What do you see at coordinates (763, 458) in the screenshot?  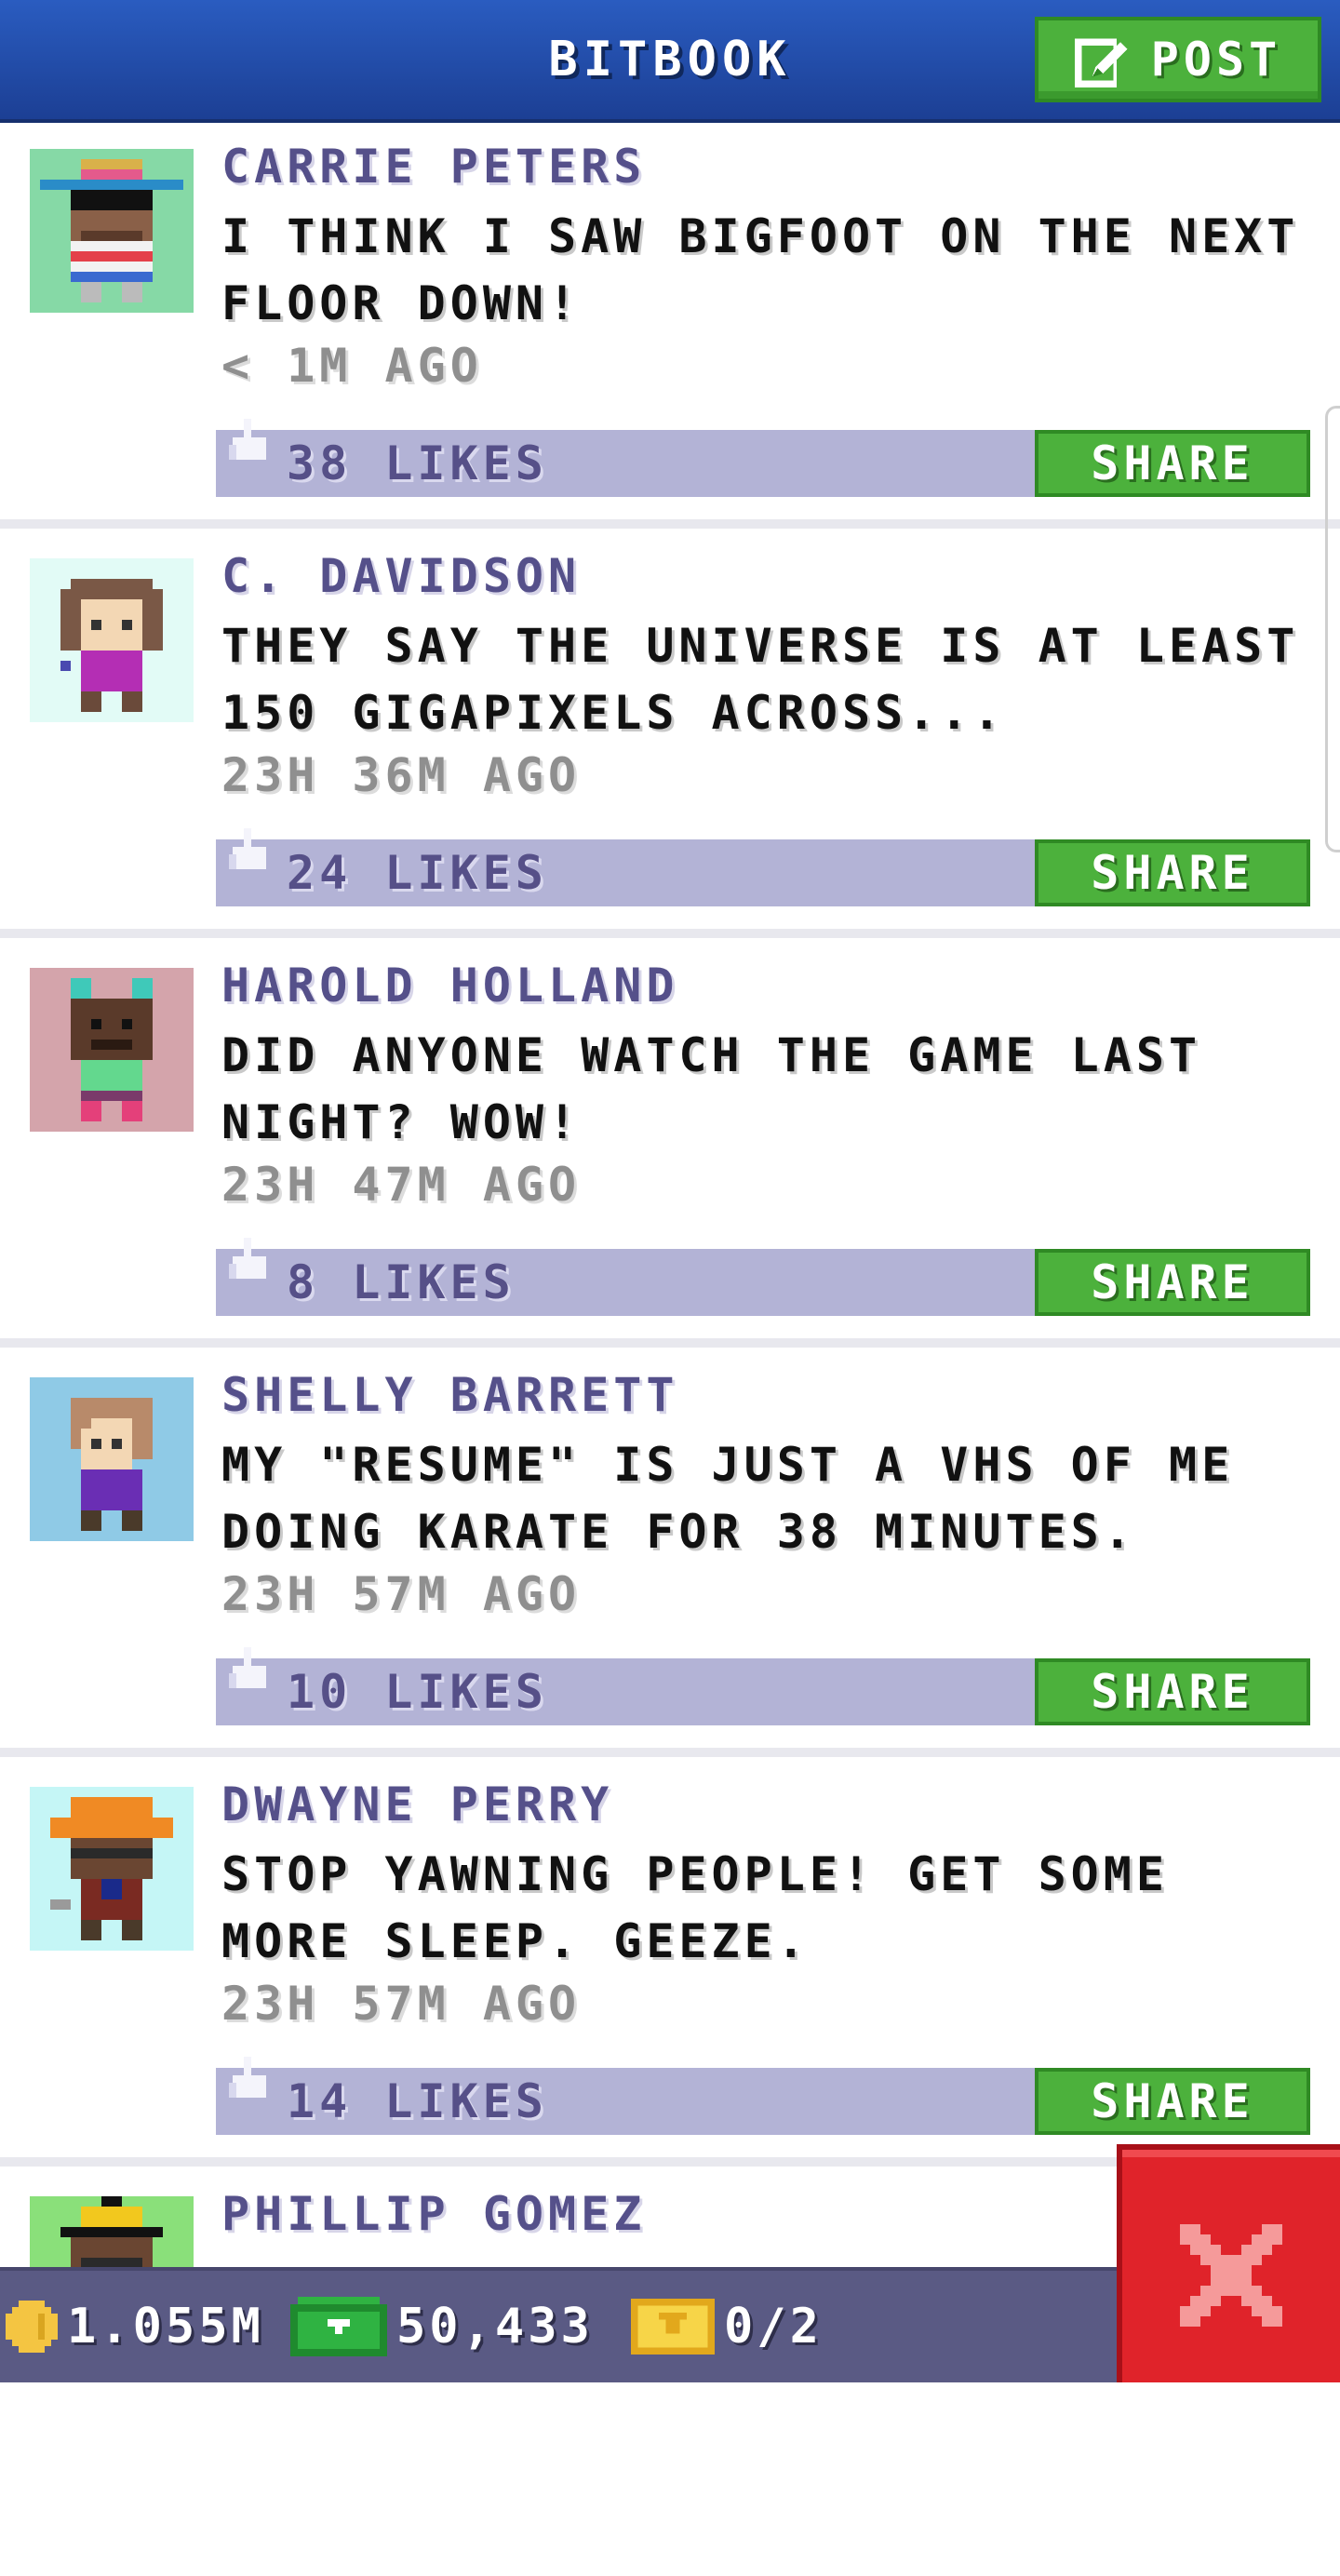 I see `likes-bar: 38 LIKES SHARE` at bounding box center [763, 458].